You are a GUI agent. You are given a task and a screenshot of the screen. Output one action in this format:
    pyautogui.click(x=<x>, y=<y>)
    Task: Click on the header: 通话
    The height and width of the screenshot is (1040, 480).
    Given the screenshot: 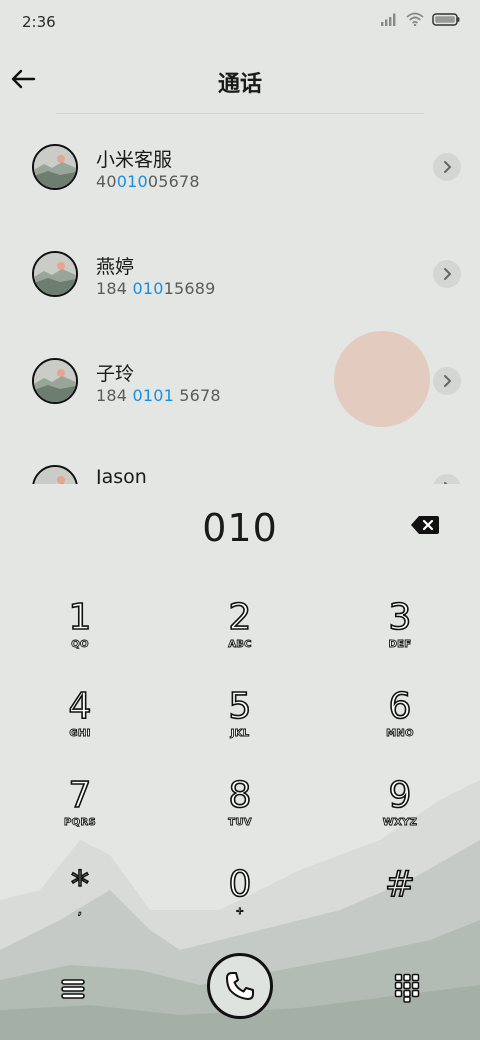 What is the action you would take?
    pyautogui.click(x=240, y=79)
    